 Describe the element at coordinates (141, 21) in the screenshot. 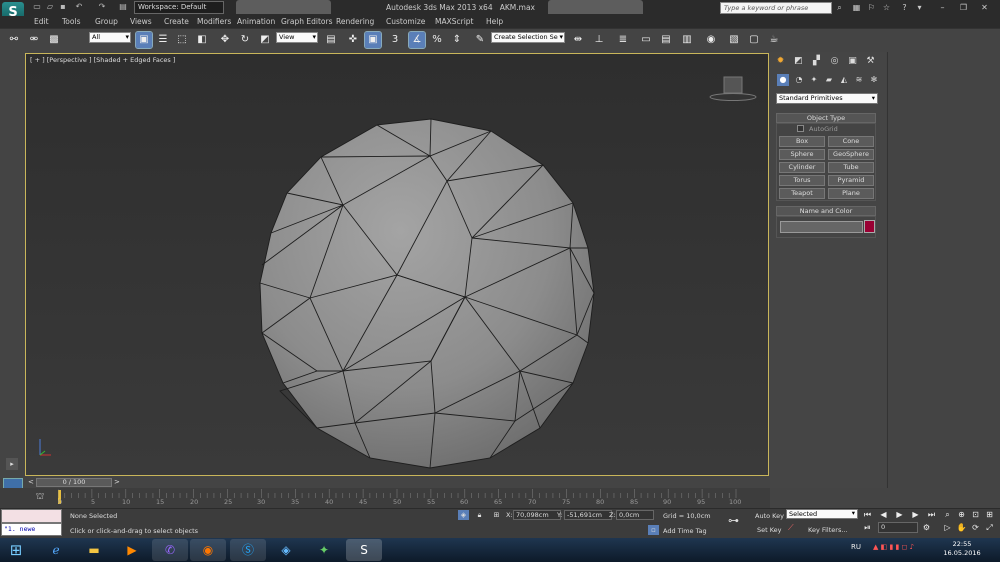

I see `menu-views: Views` at that location.